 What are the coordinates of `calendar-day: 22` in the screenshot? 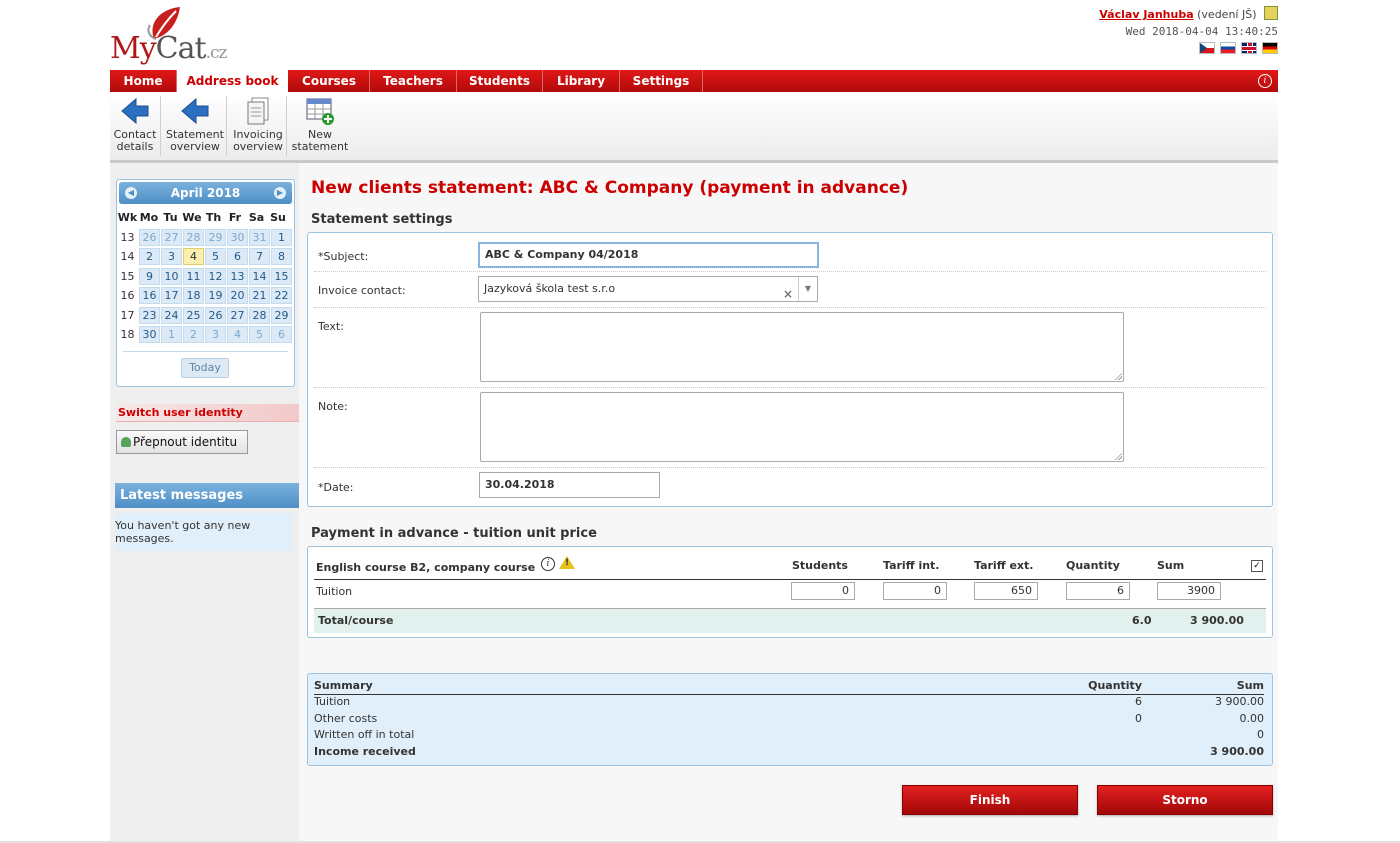 It's located at (281, 296).